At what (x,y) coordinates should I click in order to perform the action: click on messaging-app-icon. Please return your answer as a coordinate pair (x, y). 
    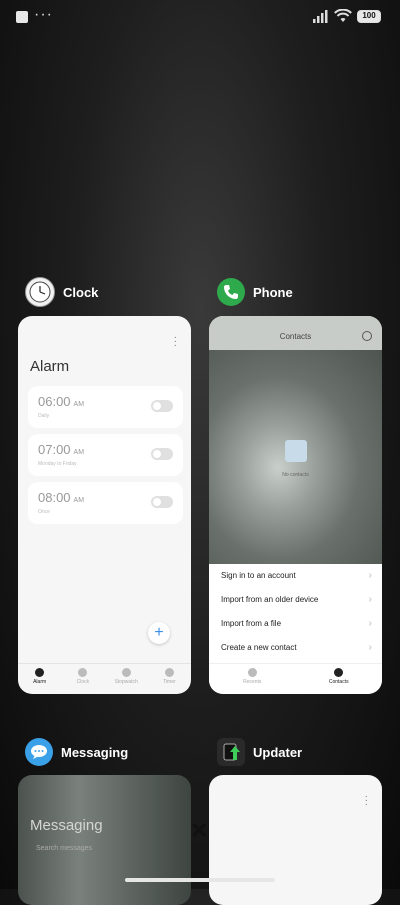
    Looking at the image, I should click on (39, 752).